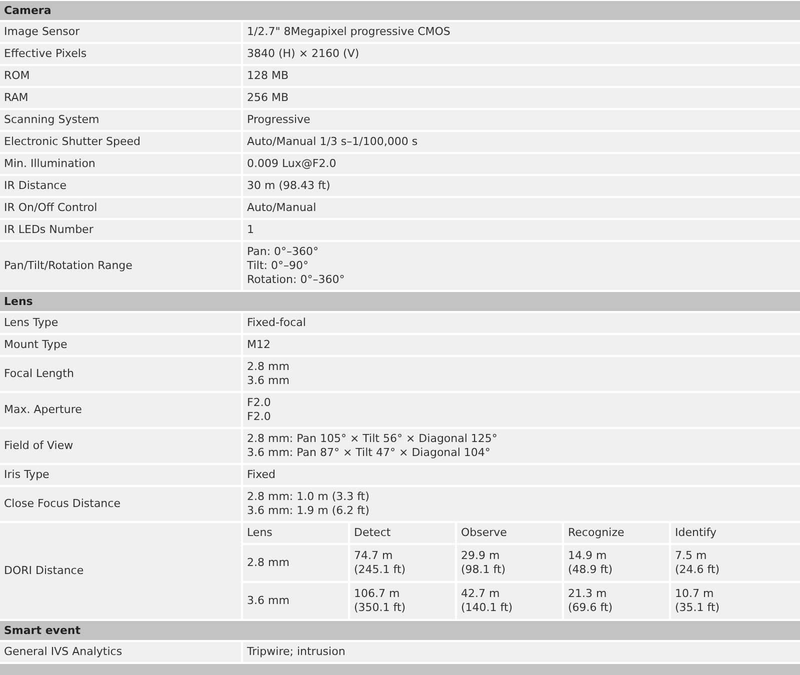  I want to click on spec-label: ROM, so click(120, 76).